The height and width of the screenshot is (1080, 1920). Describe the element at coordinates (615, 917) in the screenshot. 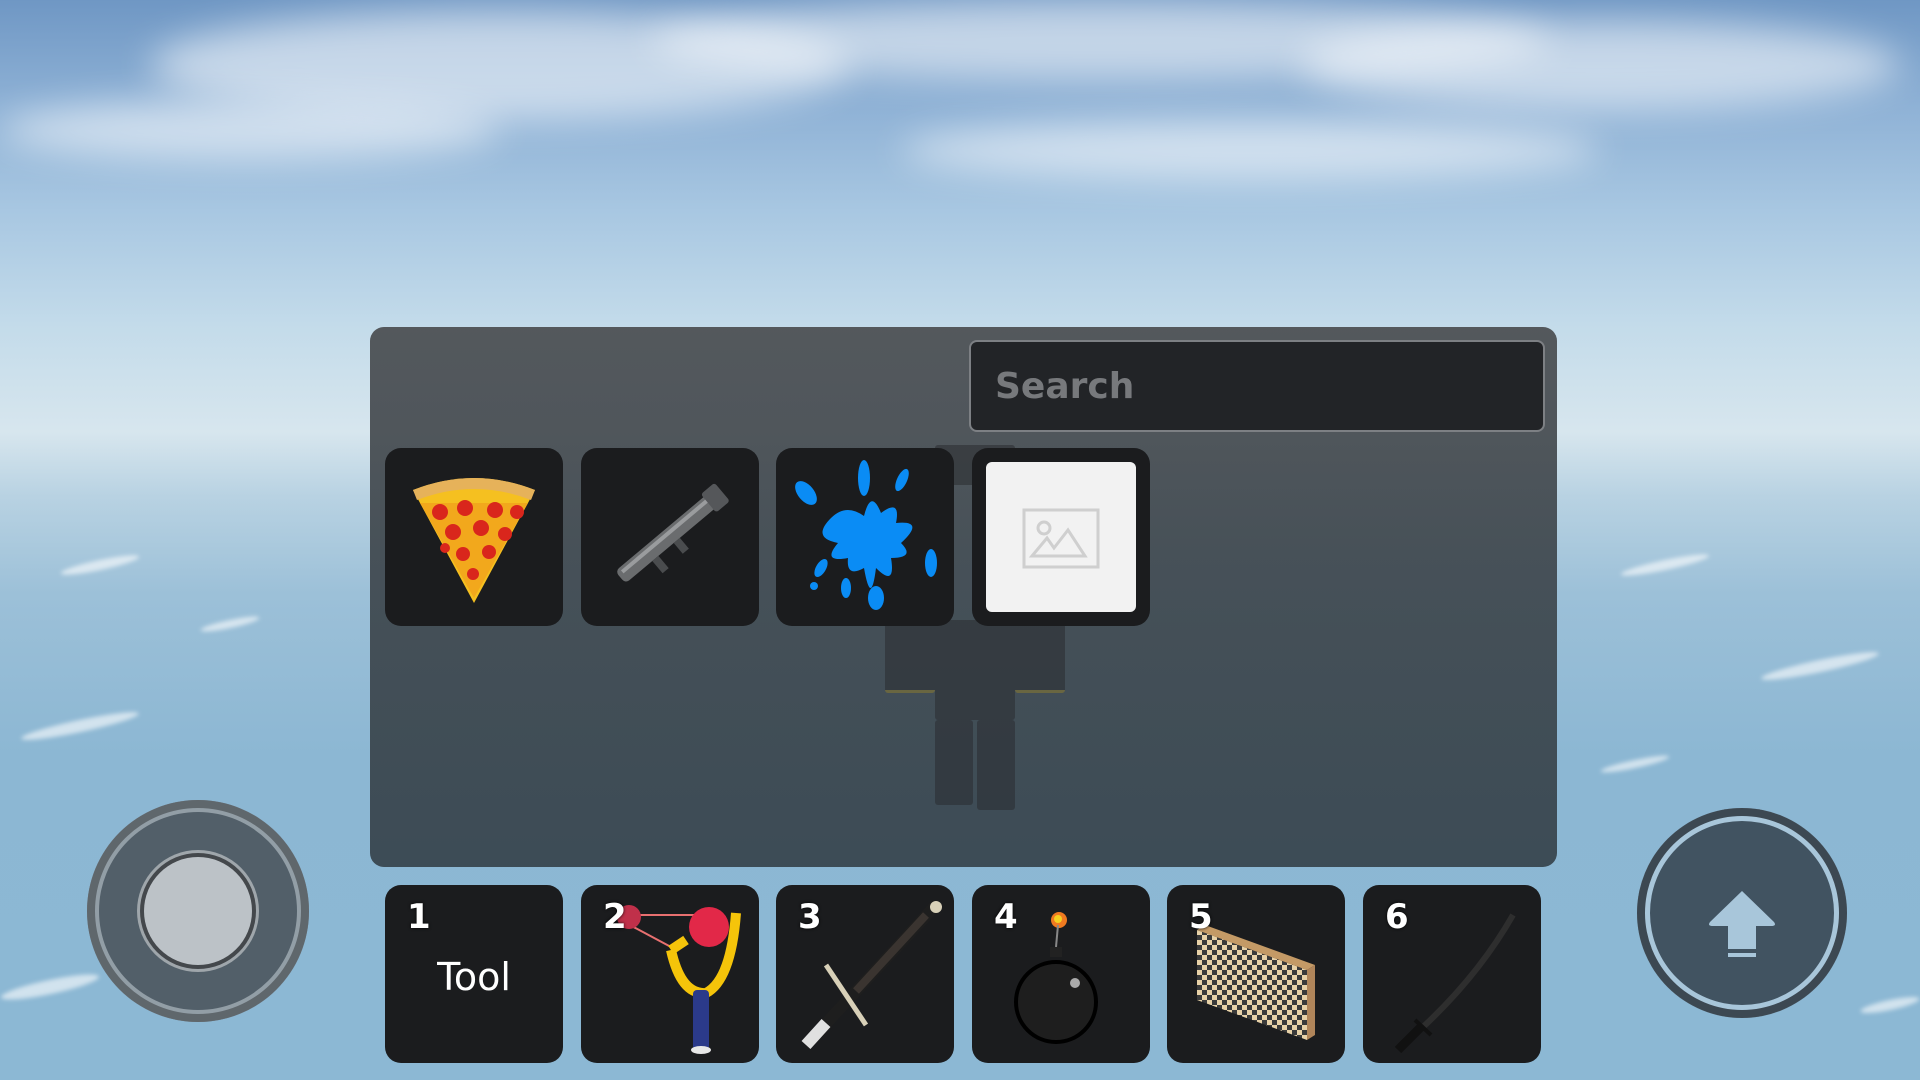

I see `slot-number: 2` at that location.